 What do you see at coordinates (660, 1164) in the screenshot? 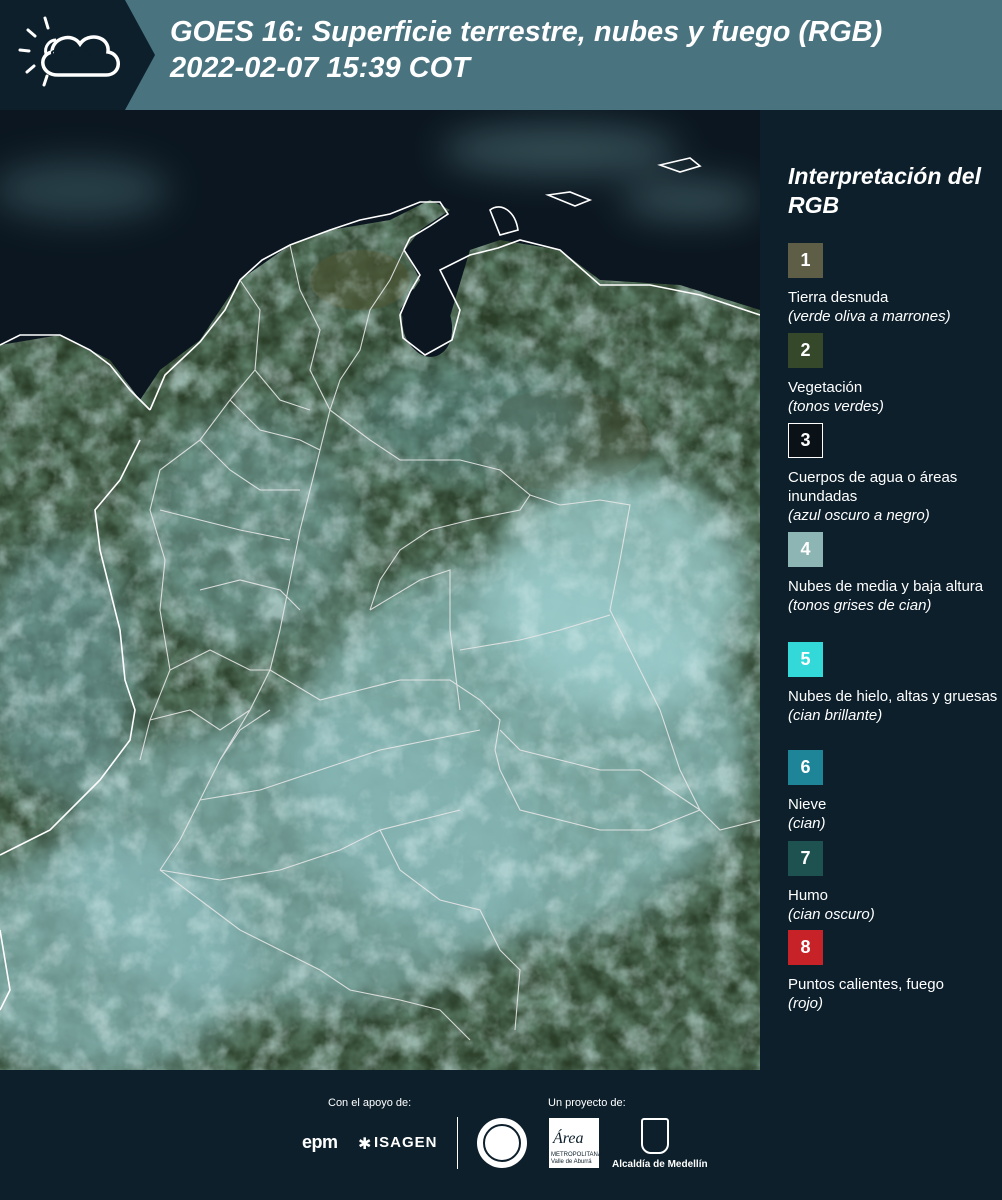
I see `medellin-caption: Alcaldía de Medellín` at bounding box center [660, 1164].